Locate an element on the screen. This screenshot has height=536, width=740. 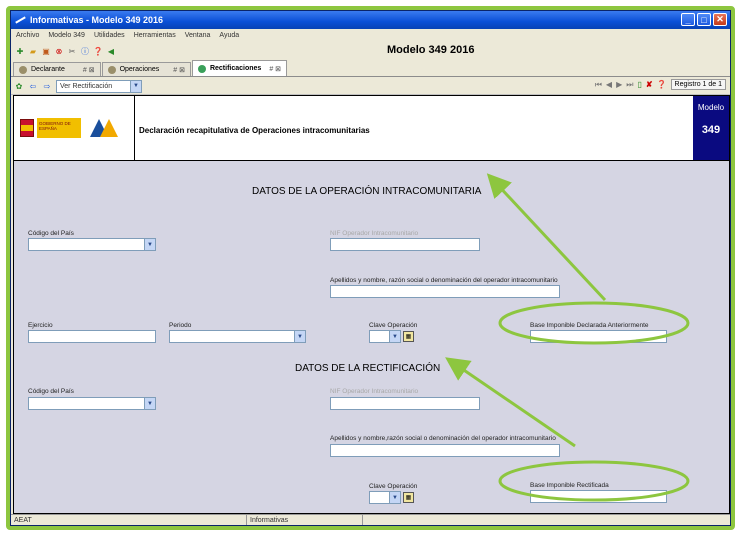
minimize-button: _ is located at coordinates (688, 19).